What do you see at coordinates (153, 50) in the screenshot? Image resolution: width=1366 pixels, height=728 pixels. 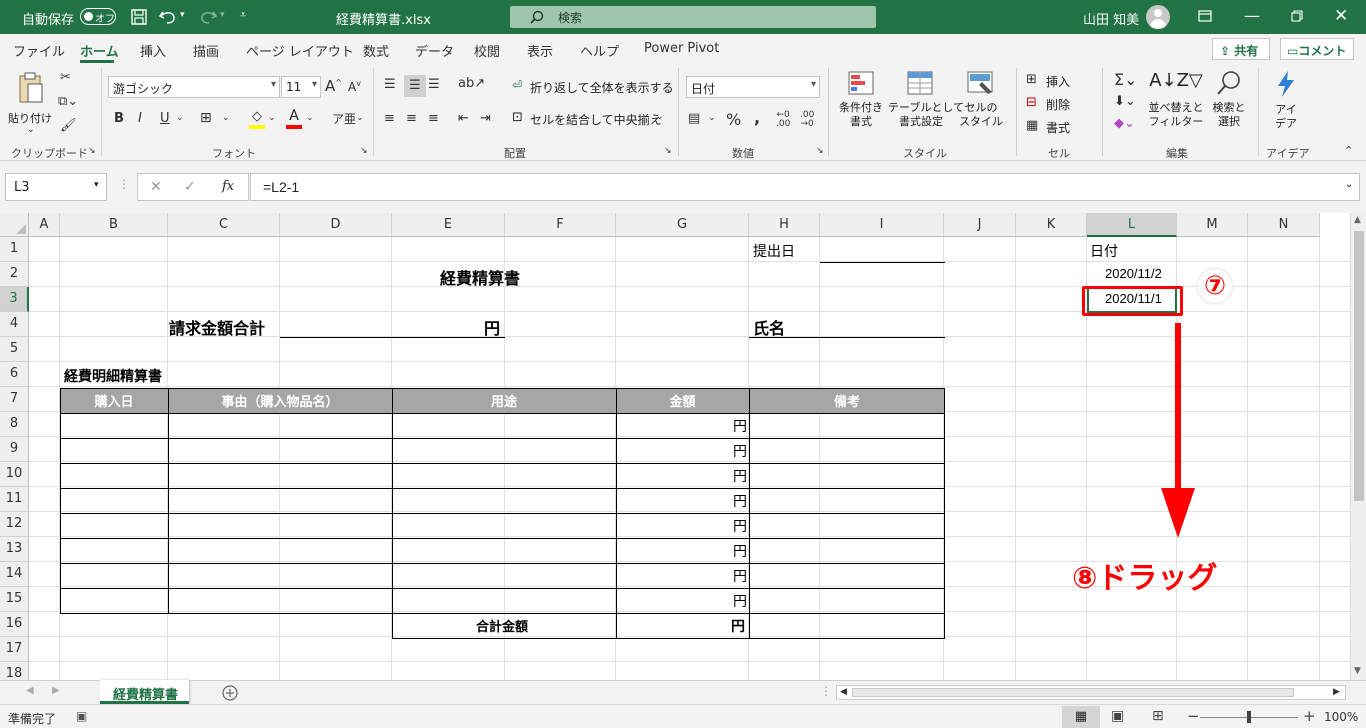 I see `tab-insert: 挿入` at bounding box center [153, 50].